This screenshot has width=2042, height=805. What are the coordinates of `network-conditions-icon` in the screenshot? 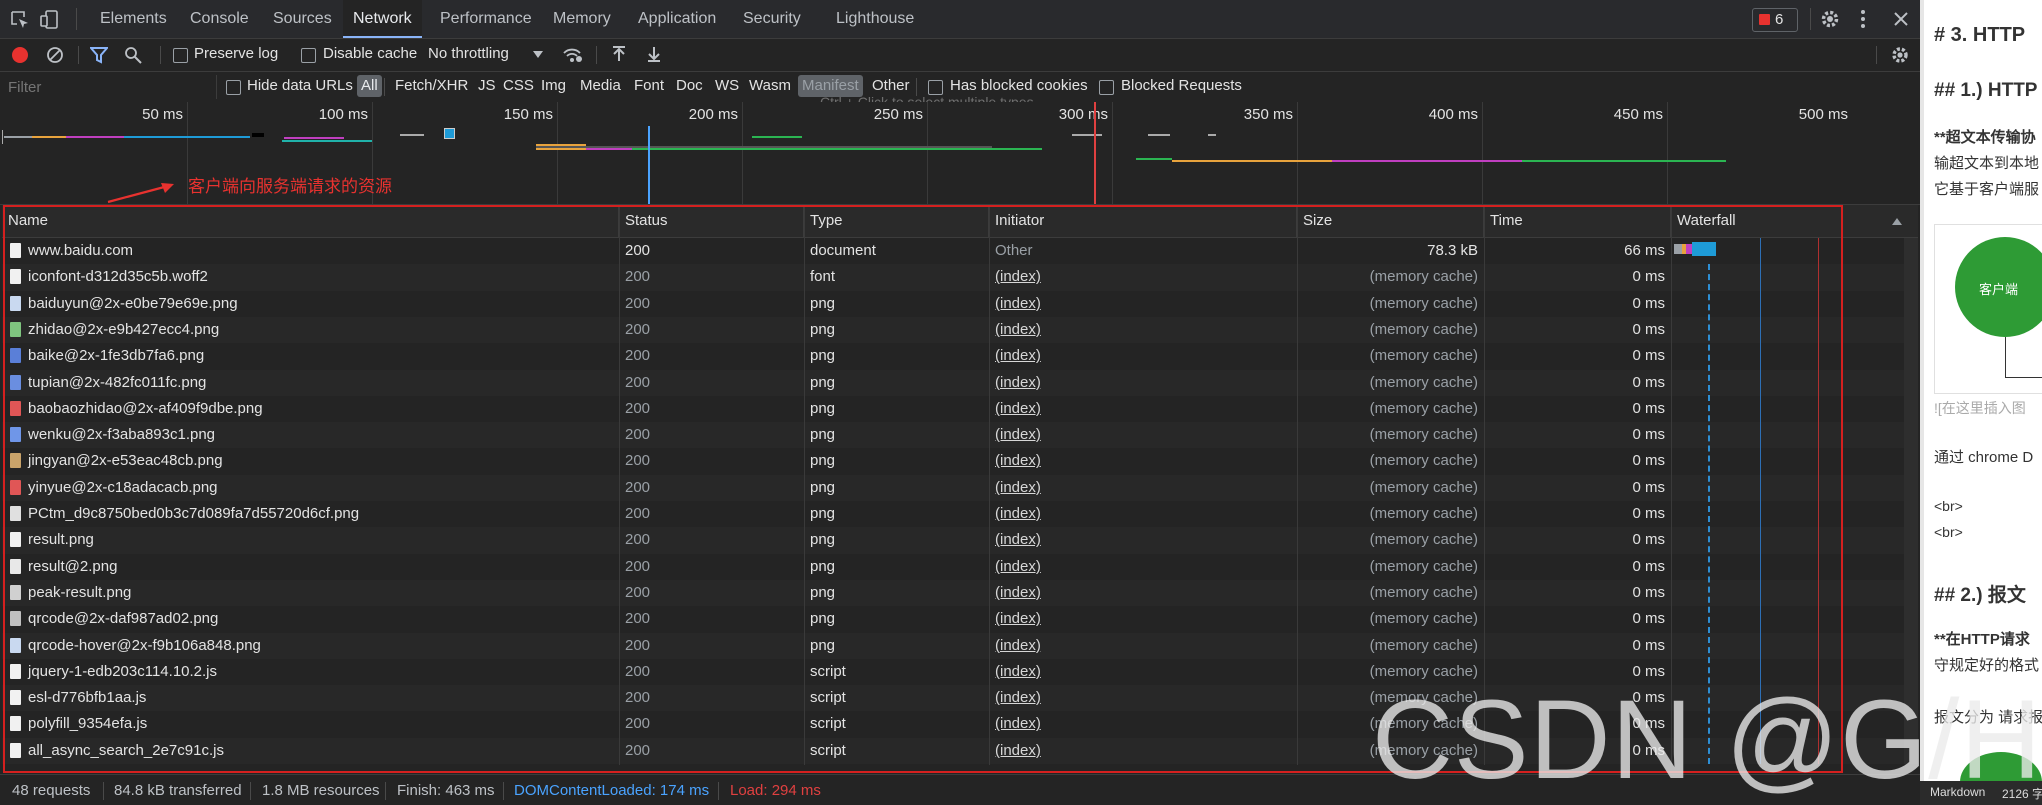 It's located at (573, 55).